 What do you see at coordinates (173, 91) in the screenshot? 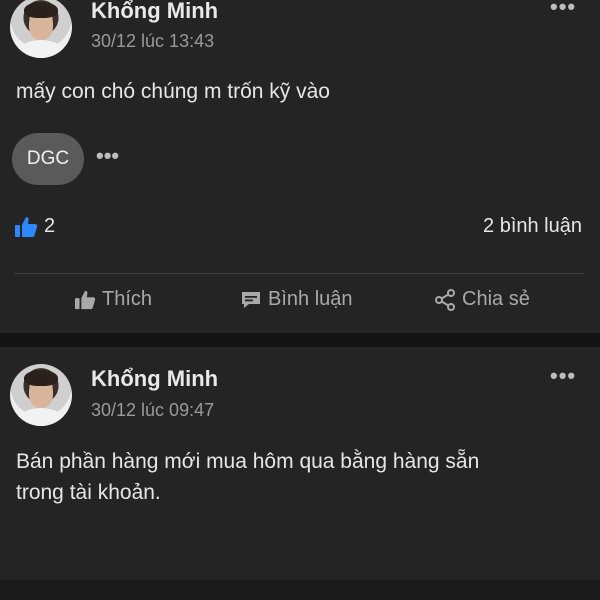
I see `post-text: mấy con chó chúng m trốn kỹ vào` at bounding box center [173, 91].